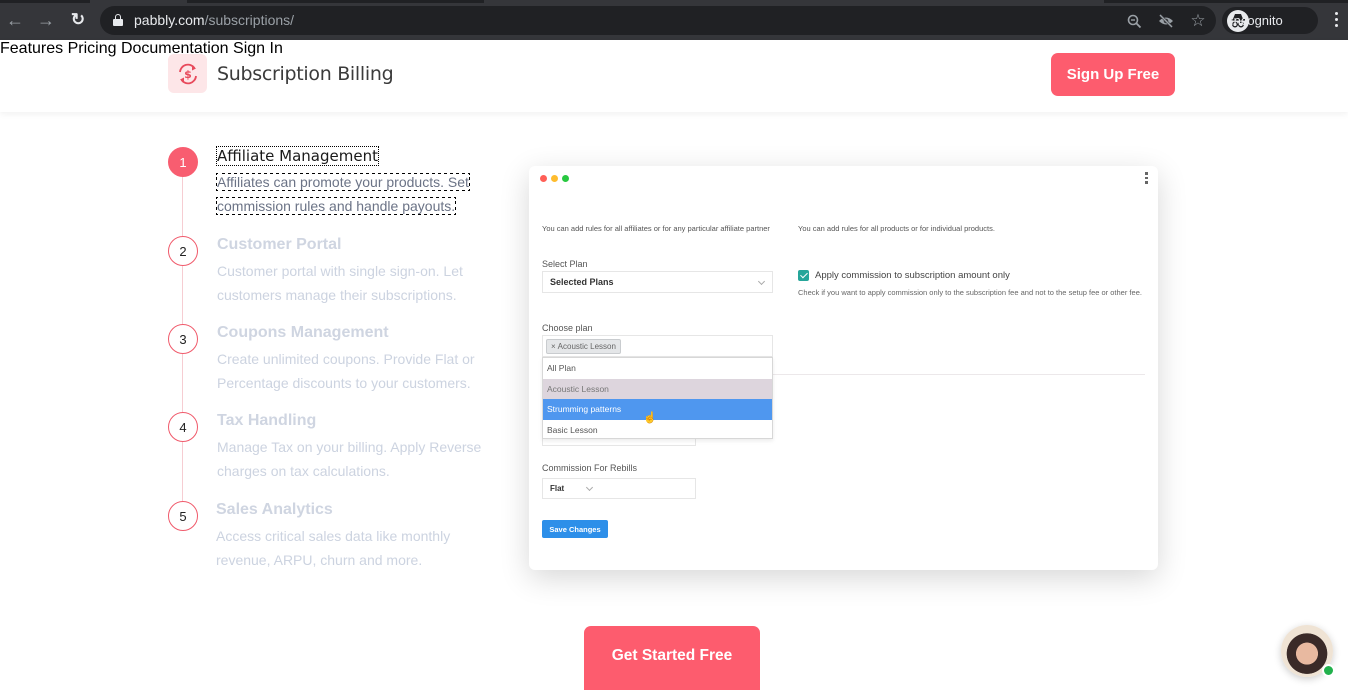 The height and width of the screenshot is (690, 1348). What do you see at coordinates (305, 73) in the screenshot?
I see `brand-name: Subscription Billing` at bounding box center [305, 73].